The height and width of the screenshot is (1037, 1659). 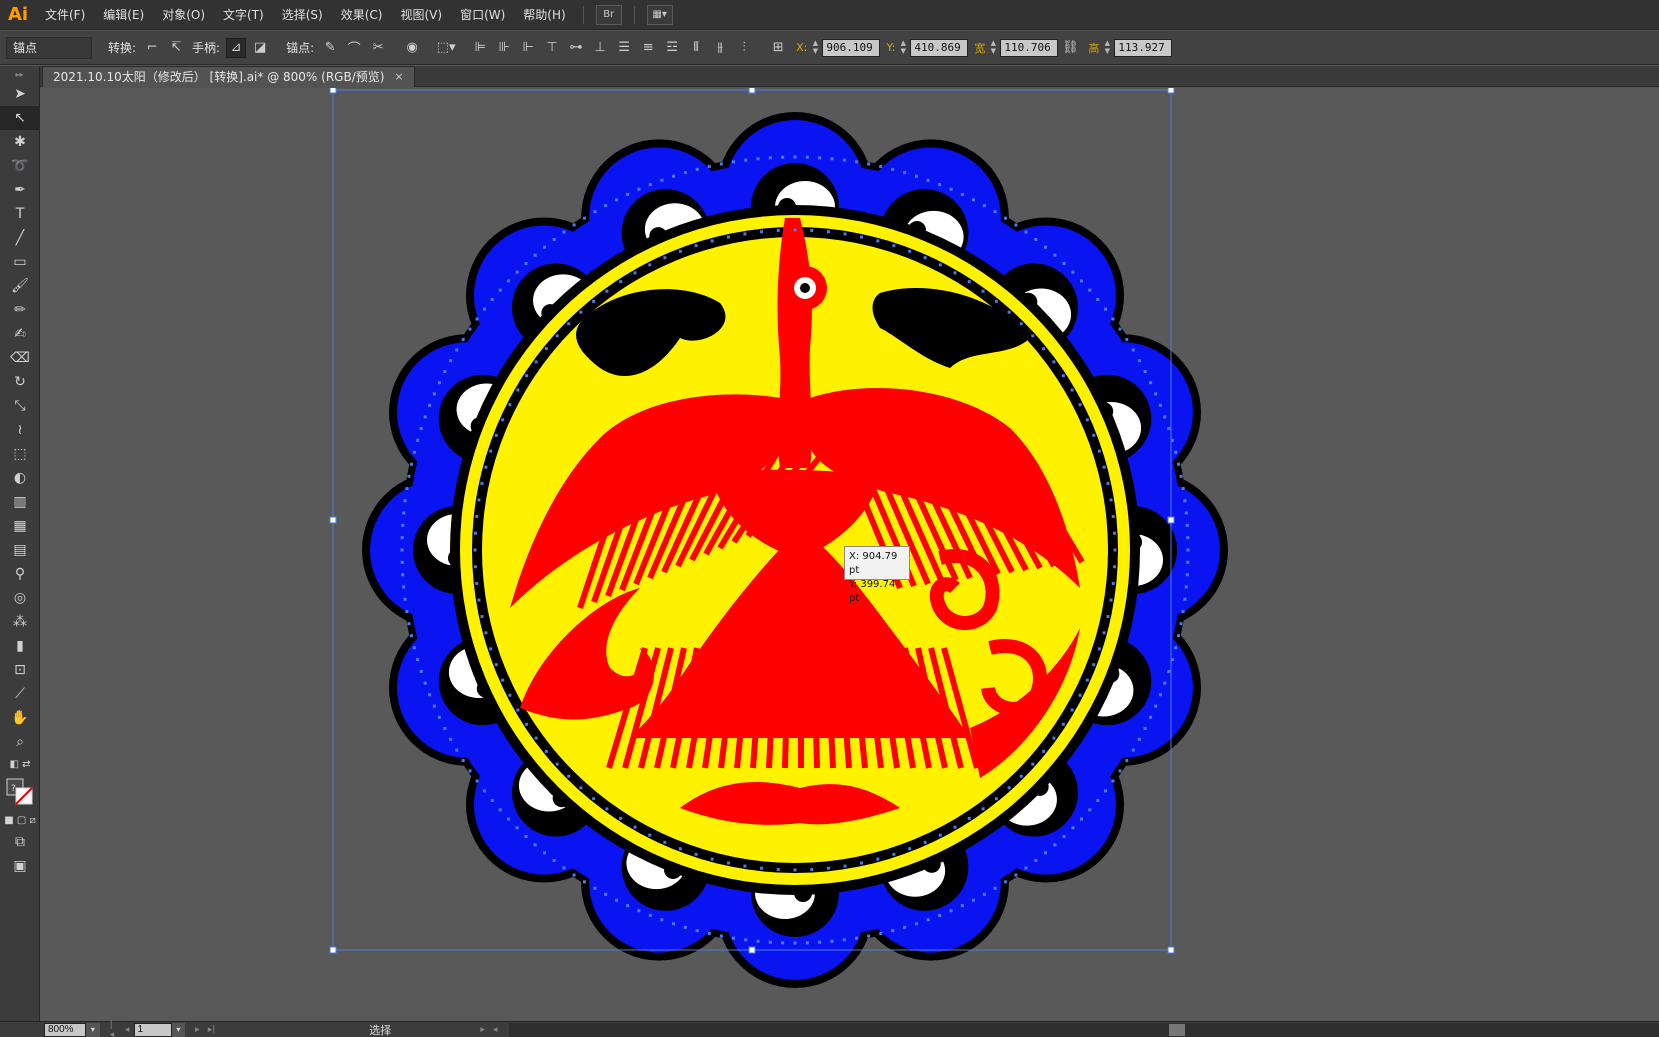 I want to click on first-artboard-icon: |◂, so click(x=113, y=1028).